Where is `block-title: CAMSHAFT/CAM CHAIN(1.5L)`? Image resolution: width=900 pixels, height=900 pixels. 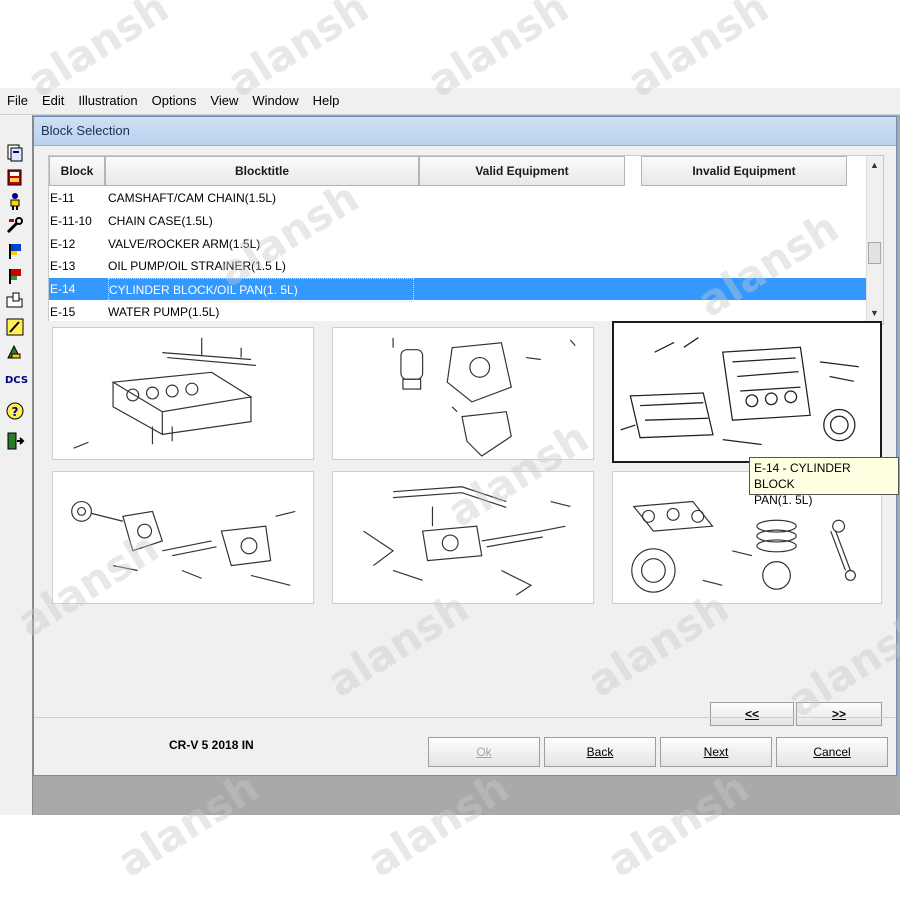 block-title: CAMSHAFT/CAM CHAIN(1.5L) is located at coordinates (192, 198).